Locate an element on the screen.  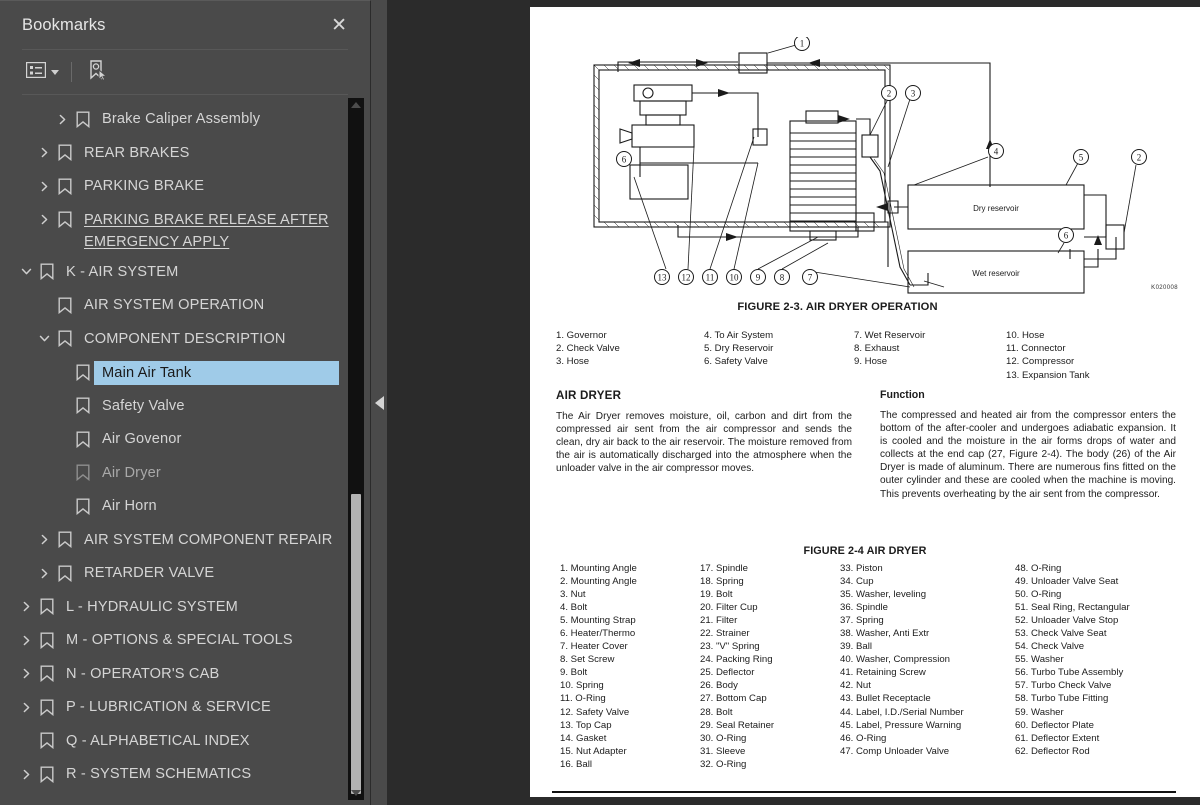
svg-text: 2 is located at coordinates (1139, 158).